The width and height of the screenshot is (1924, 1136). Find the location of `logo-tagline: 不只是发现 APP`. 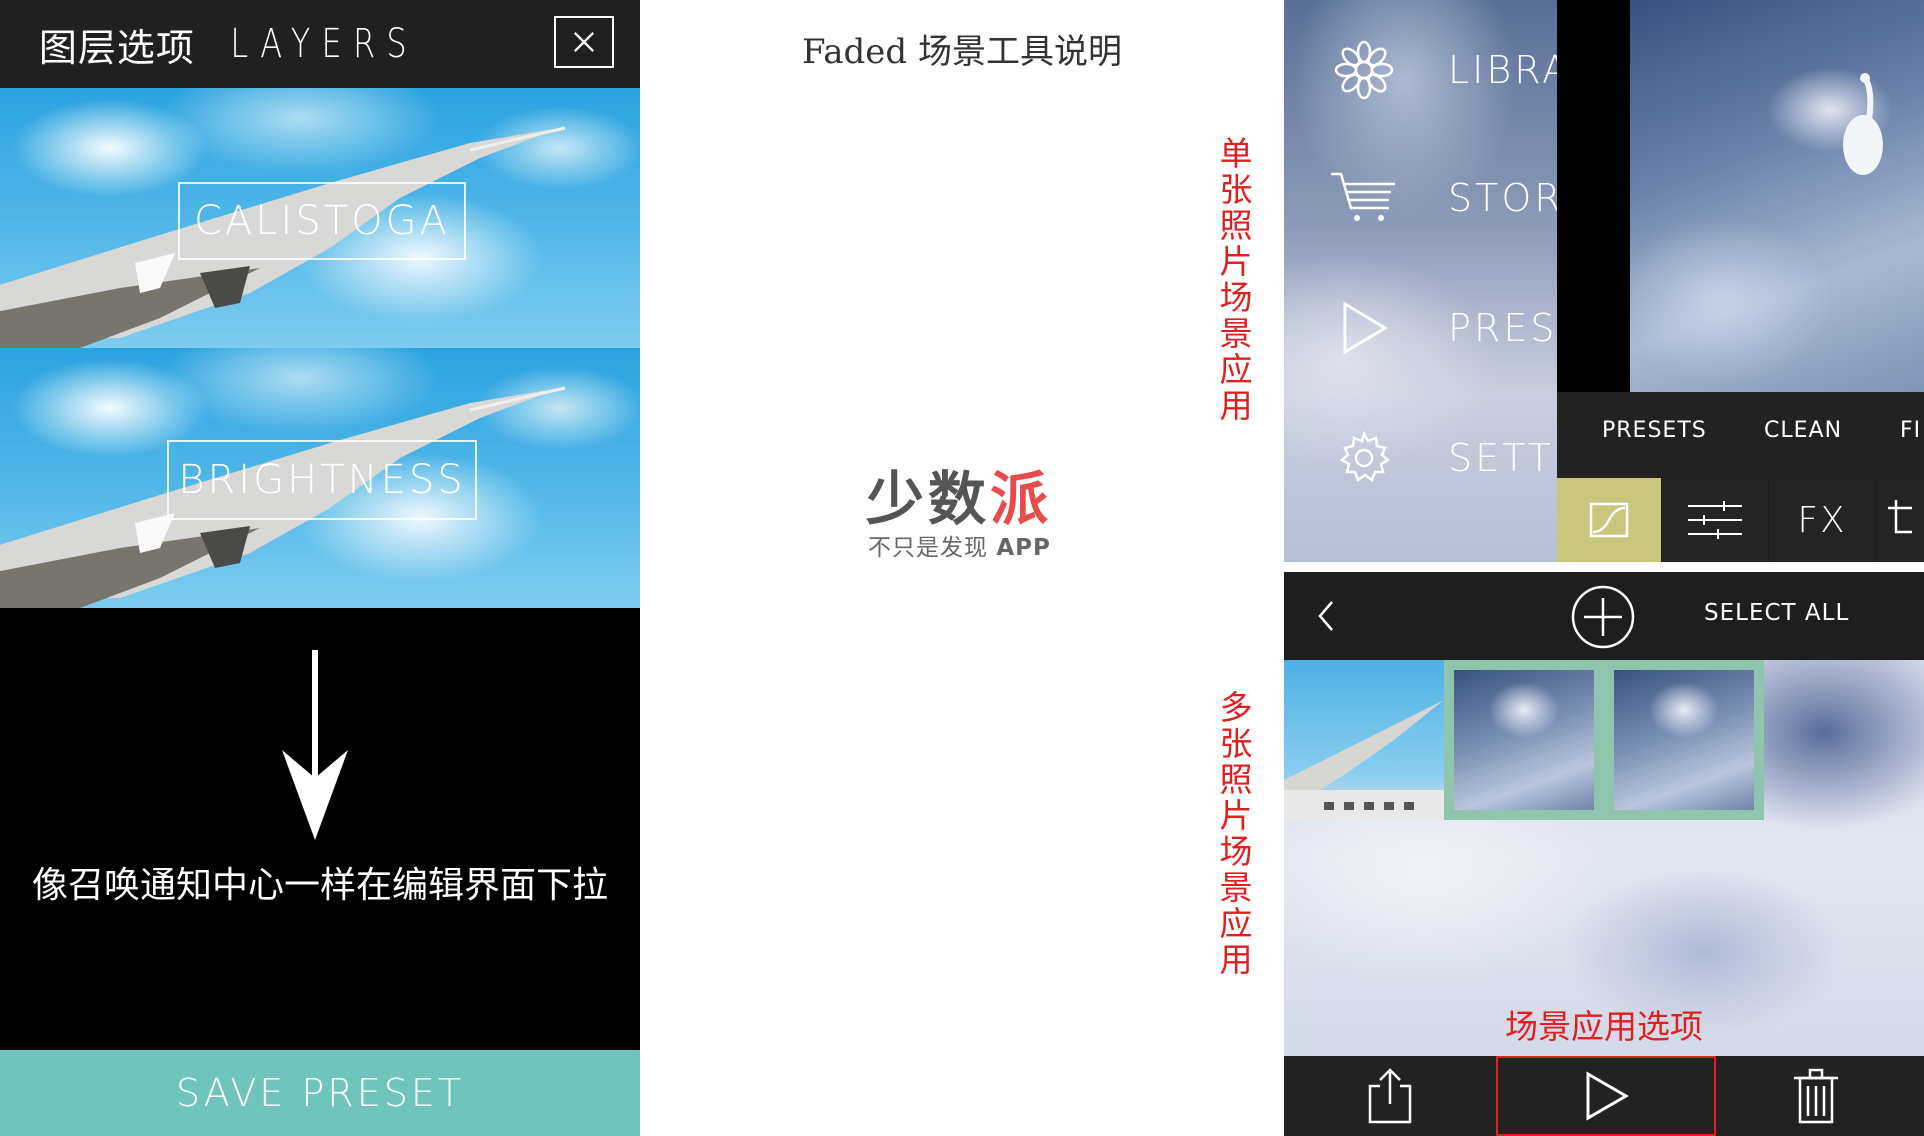

logo-tagline: 不只是发现 APP is located at coordinates (968, 544).